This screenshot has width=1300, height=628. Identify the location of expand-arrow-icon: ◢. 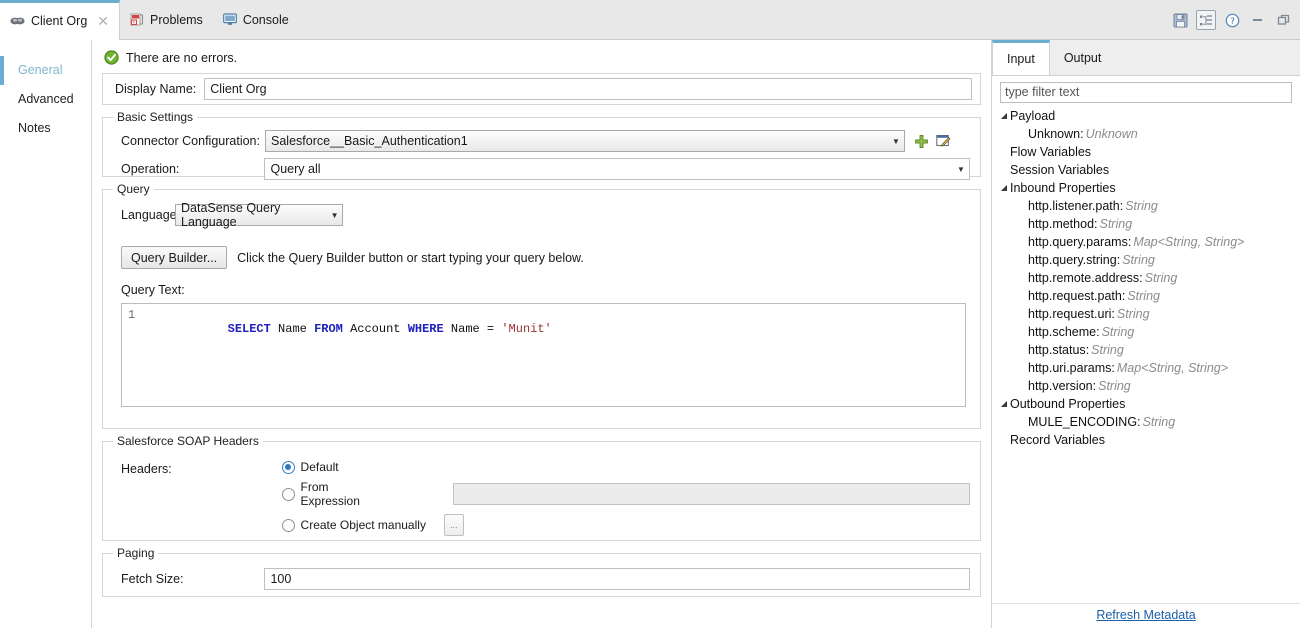
(1004, 403).